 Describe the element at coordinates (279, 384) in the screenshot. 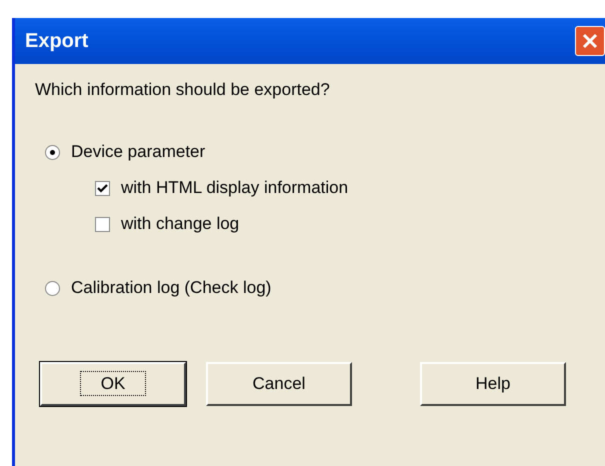

I see `dialog-button: Cancel` at that location.